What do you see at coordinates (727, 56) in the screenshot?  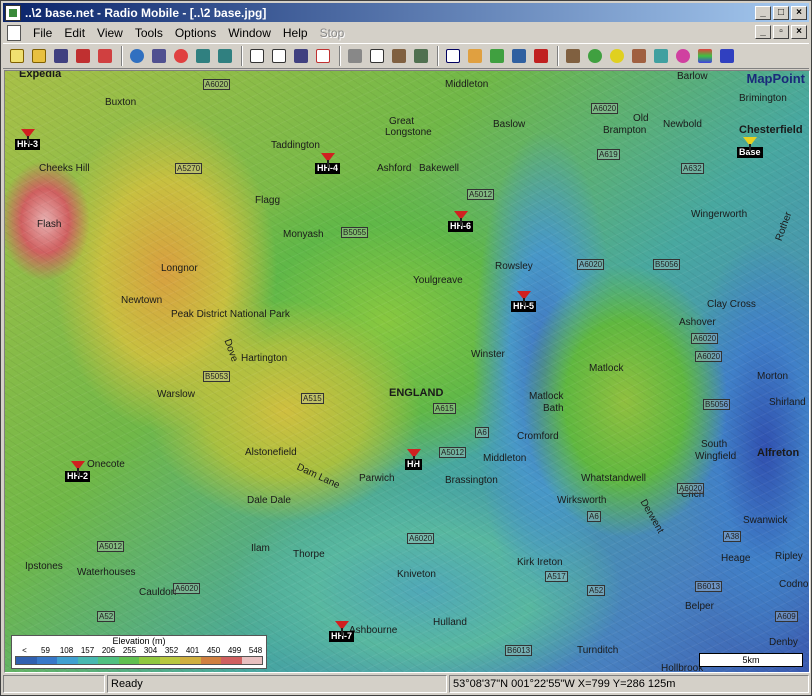 I see `spectrum-icon` at bounding box center [727, 56].